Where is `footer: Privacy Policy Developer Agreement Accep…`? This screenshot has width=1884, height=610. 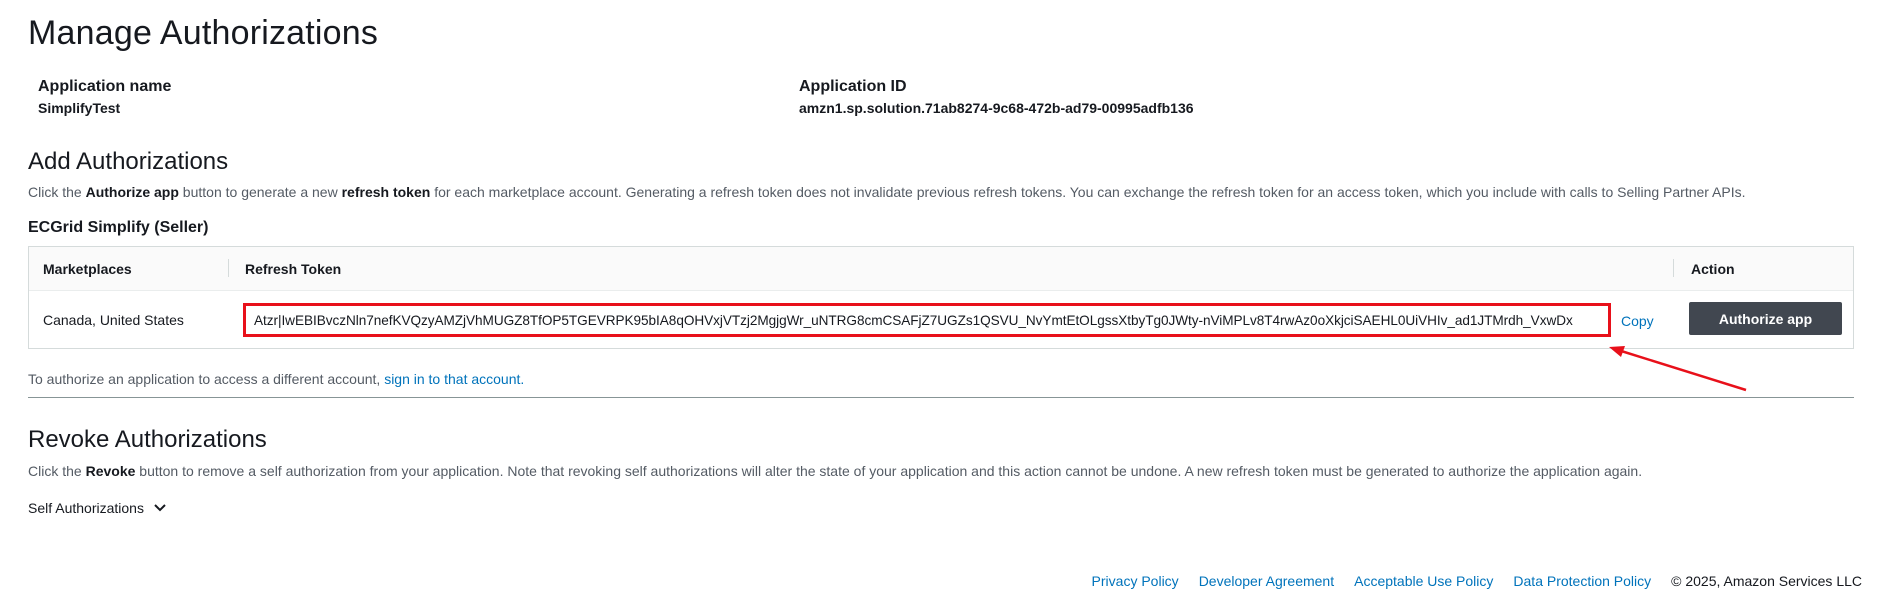 footer: Privacy Policy Developer Agreement Accep… is located at coordinates (1477, 581).